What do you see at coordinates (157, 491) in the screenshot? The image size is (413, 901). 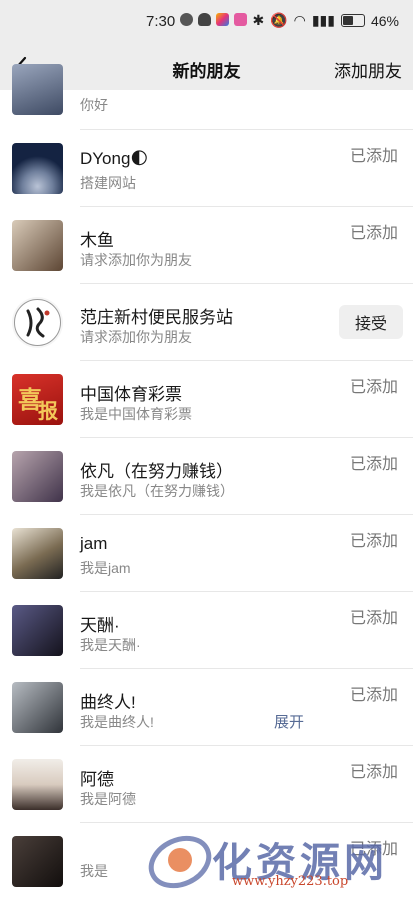 I see `friend-message: 我是依凡（在努力赚钱）` at bounding box center [157, 491].